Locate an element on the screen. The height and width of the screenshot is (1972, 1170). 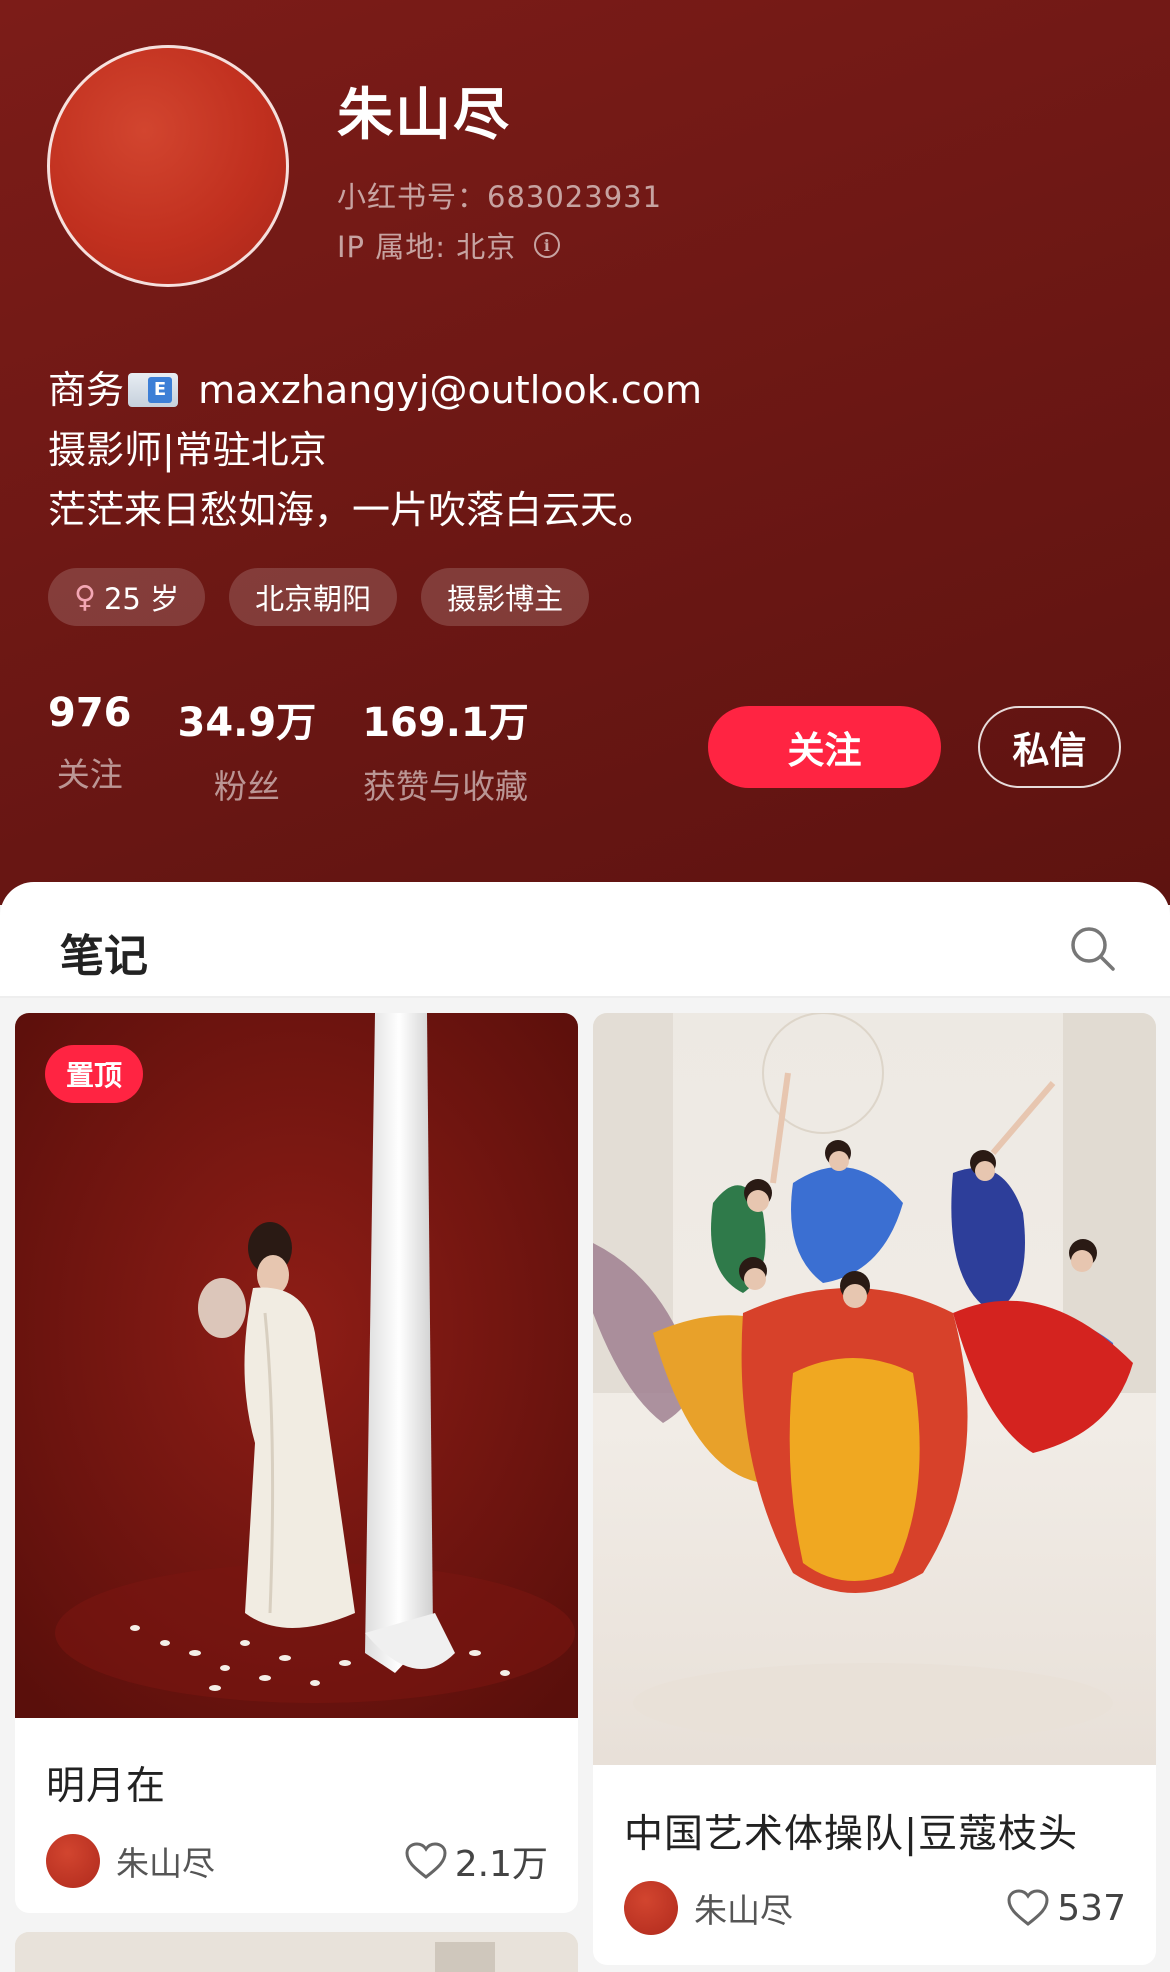
like-count: 537 is located at coordinates (1066, 1908).